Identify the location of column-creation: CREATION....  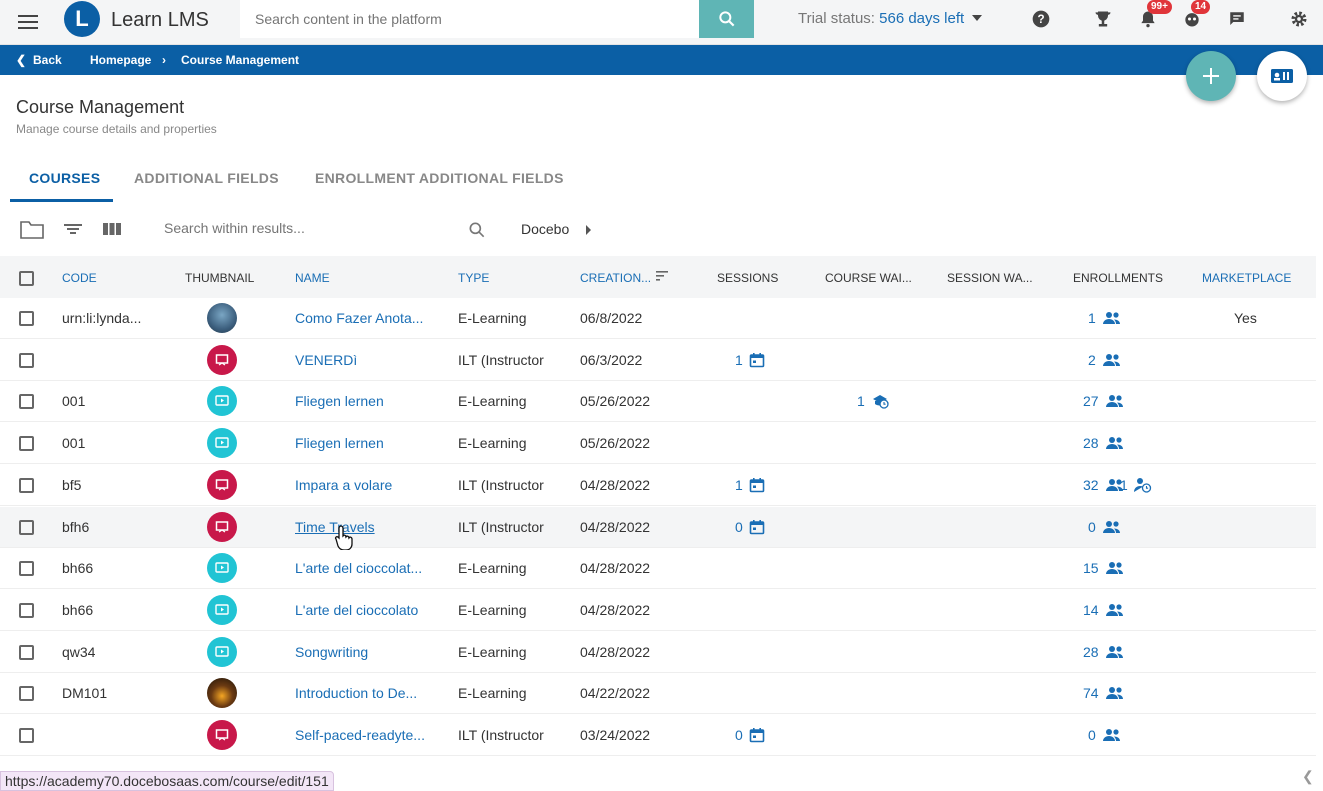
(615, 278).